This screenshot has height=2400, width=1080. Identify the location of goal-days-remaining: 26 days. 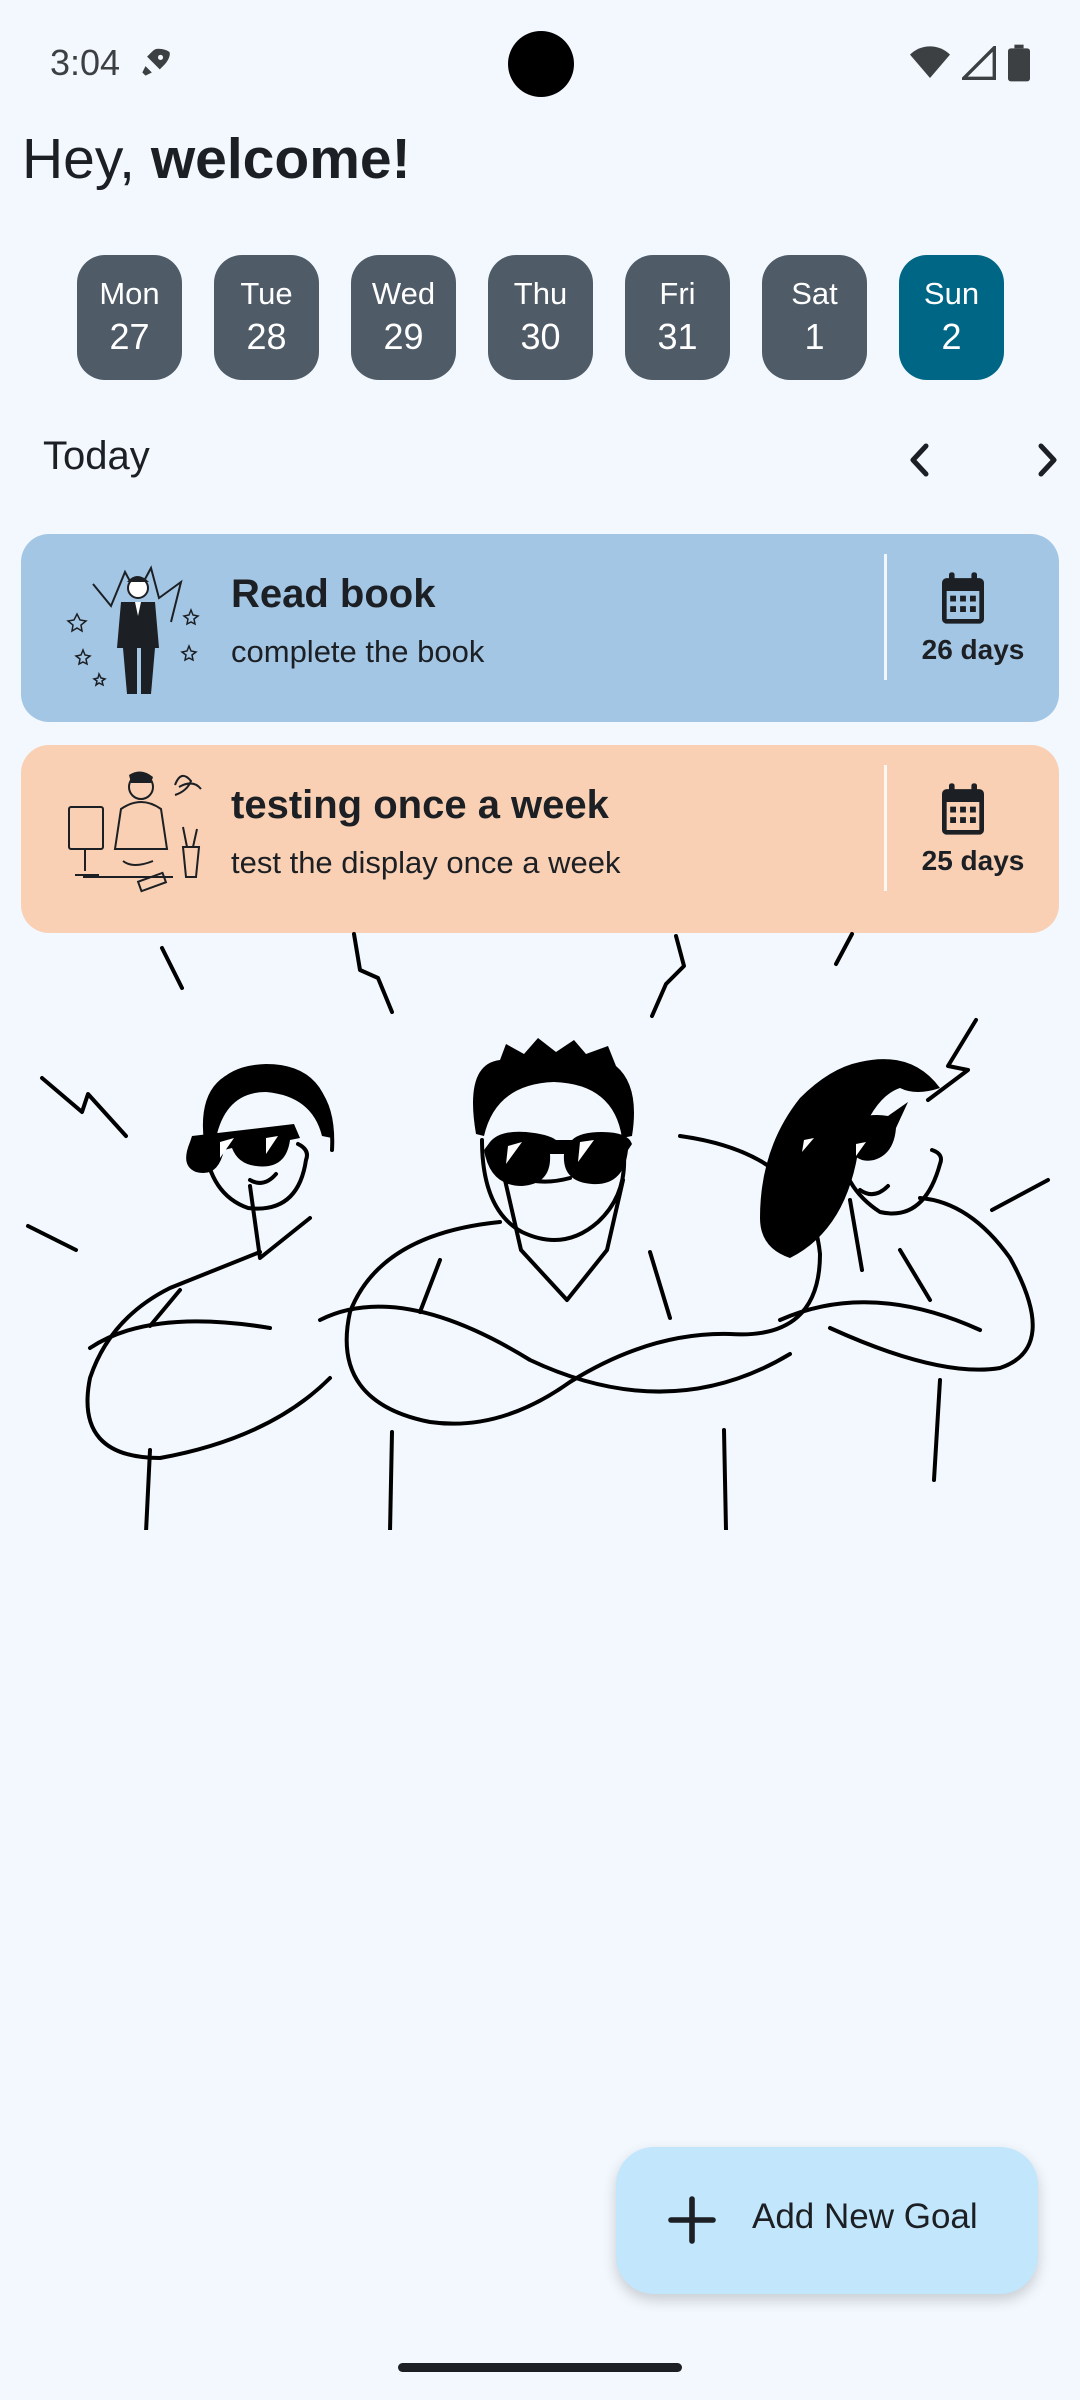
(973, 649).